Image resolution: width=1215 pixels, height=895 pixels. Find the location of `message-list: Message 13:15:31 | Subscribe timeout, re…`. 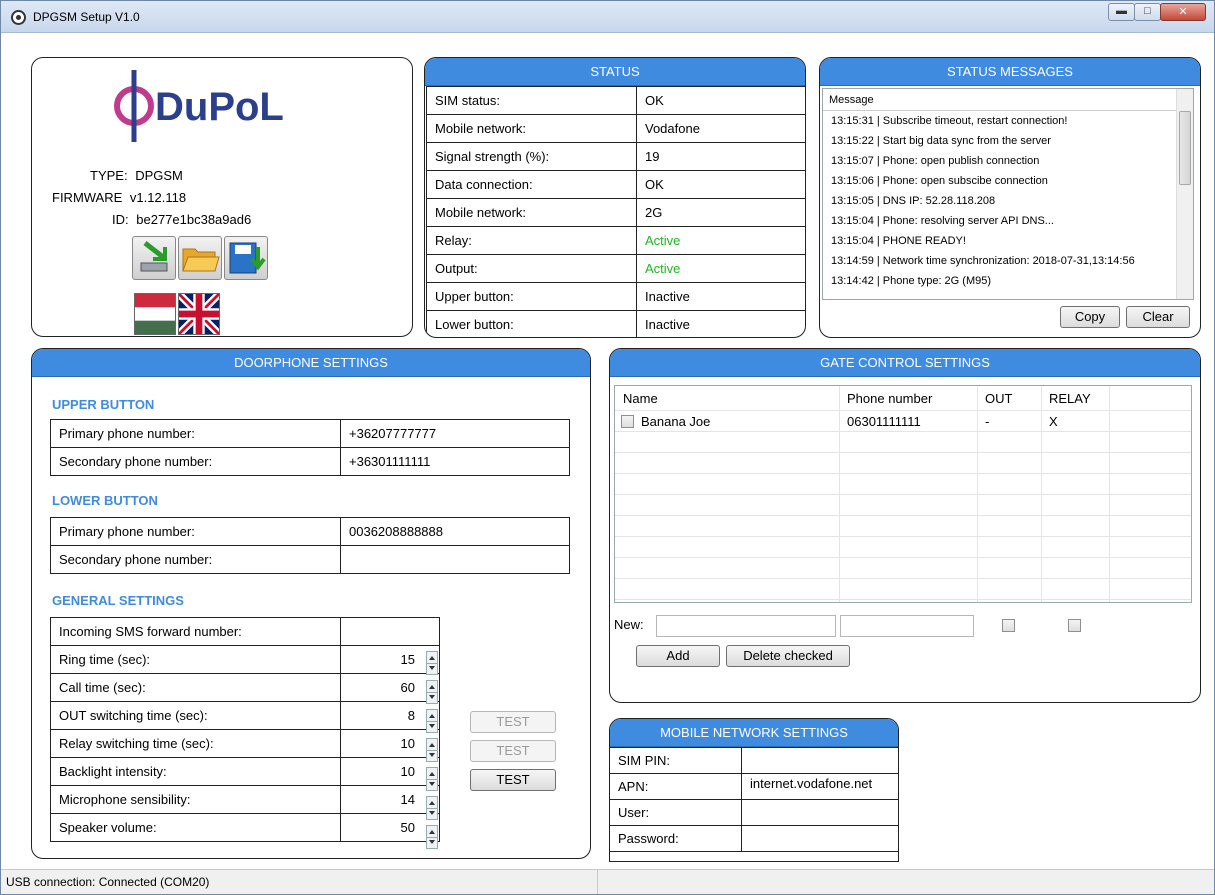

message-list: Message 13:15:31 | Subscribe timeout, re… is located at coordinates (1008, 194).